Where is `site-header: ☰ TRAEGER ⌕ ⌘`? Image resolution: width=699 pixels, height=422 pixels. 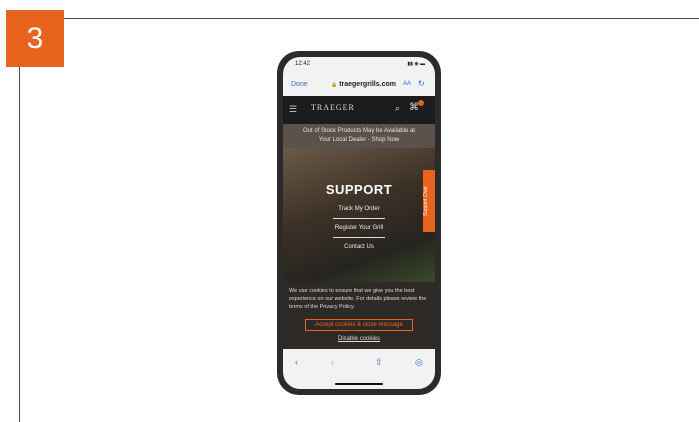 site-header: ☰ TRAEGER ⌕ ⌘ is located at coordinates (359, 110).